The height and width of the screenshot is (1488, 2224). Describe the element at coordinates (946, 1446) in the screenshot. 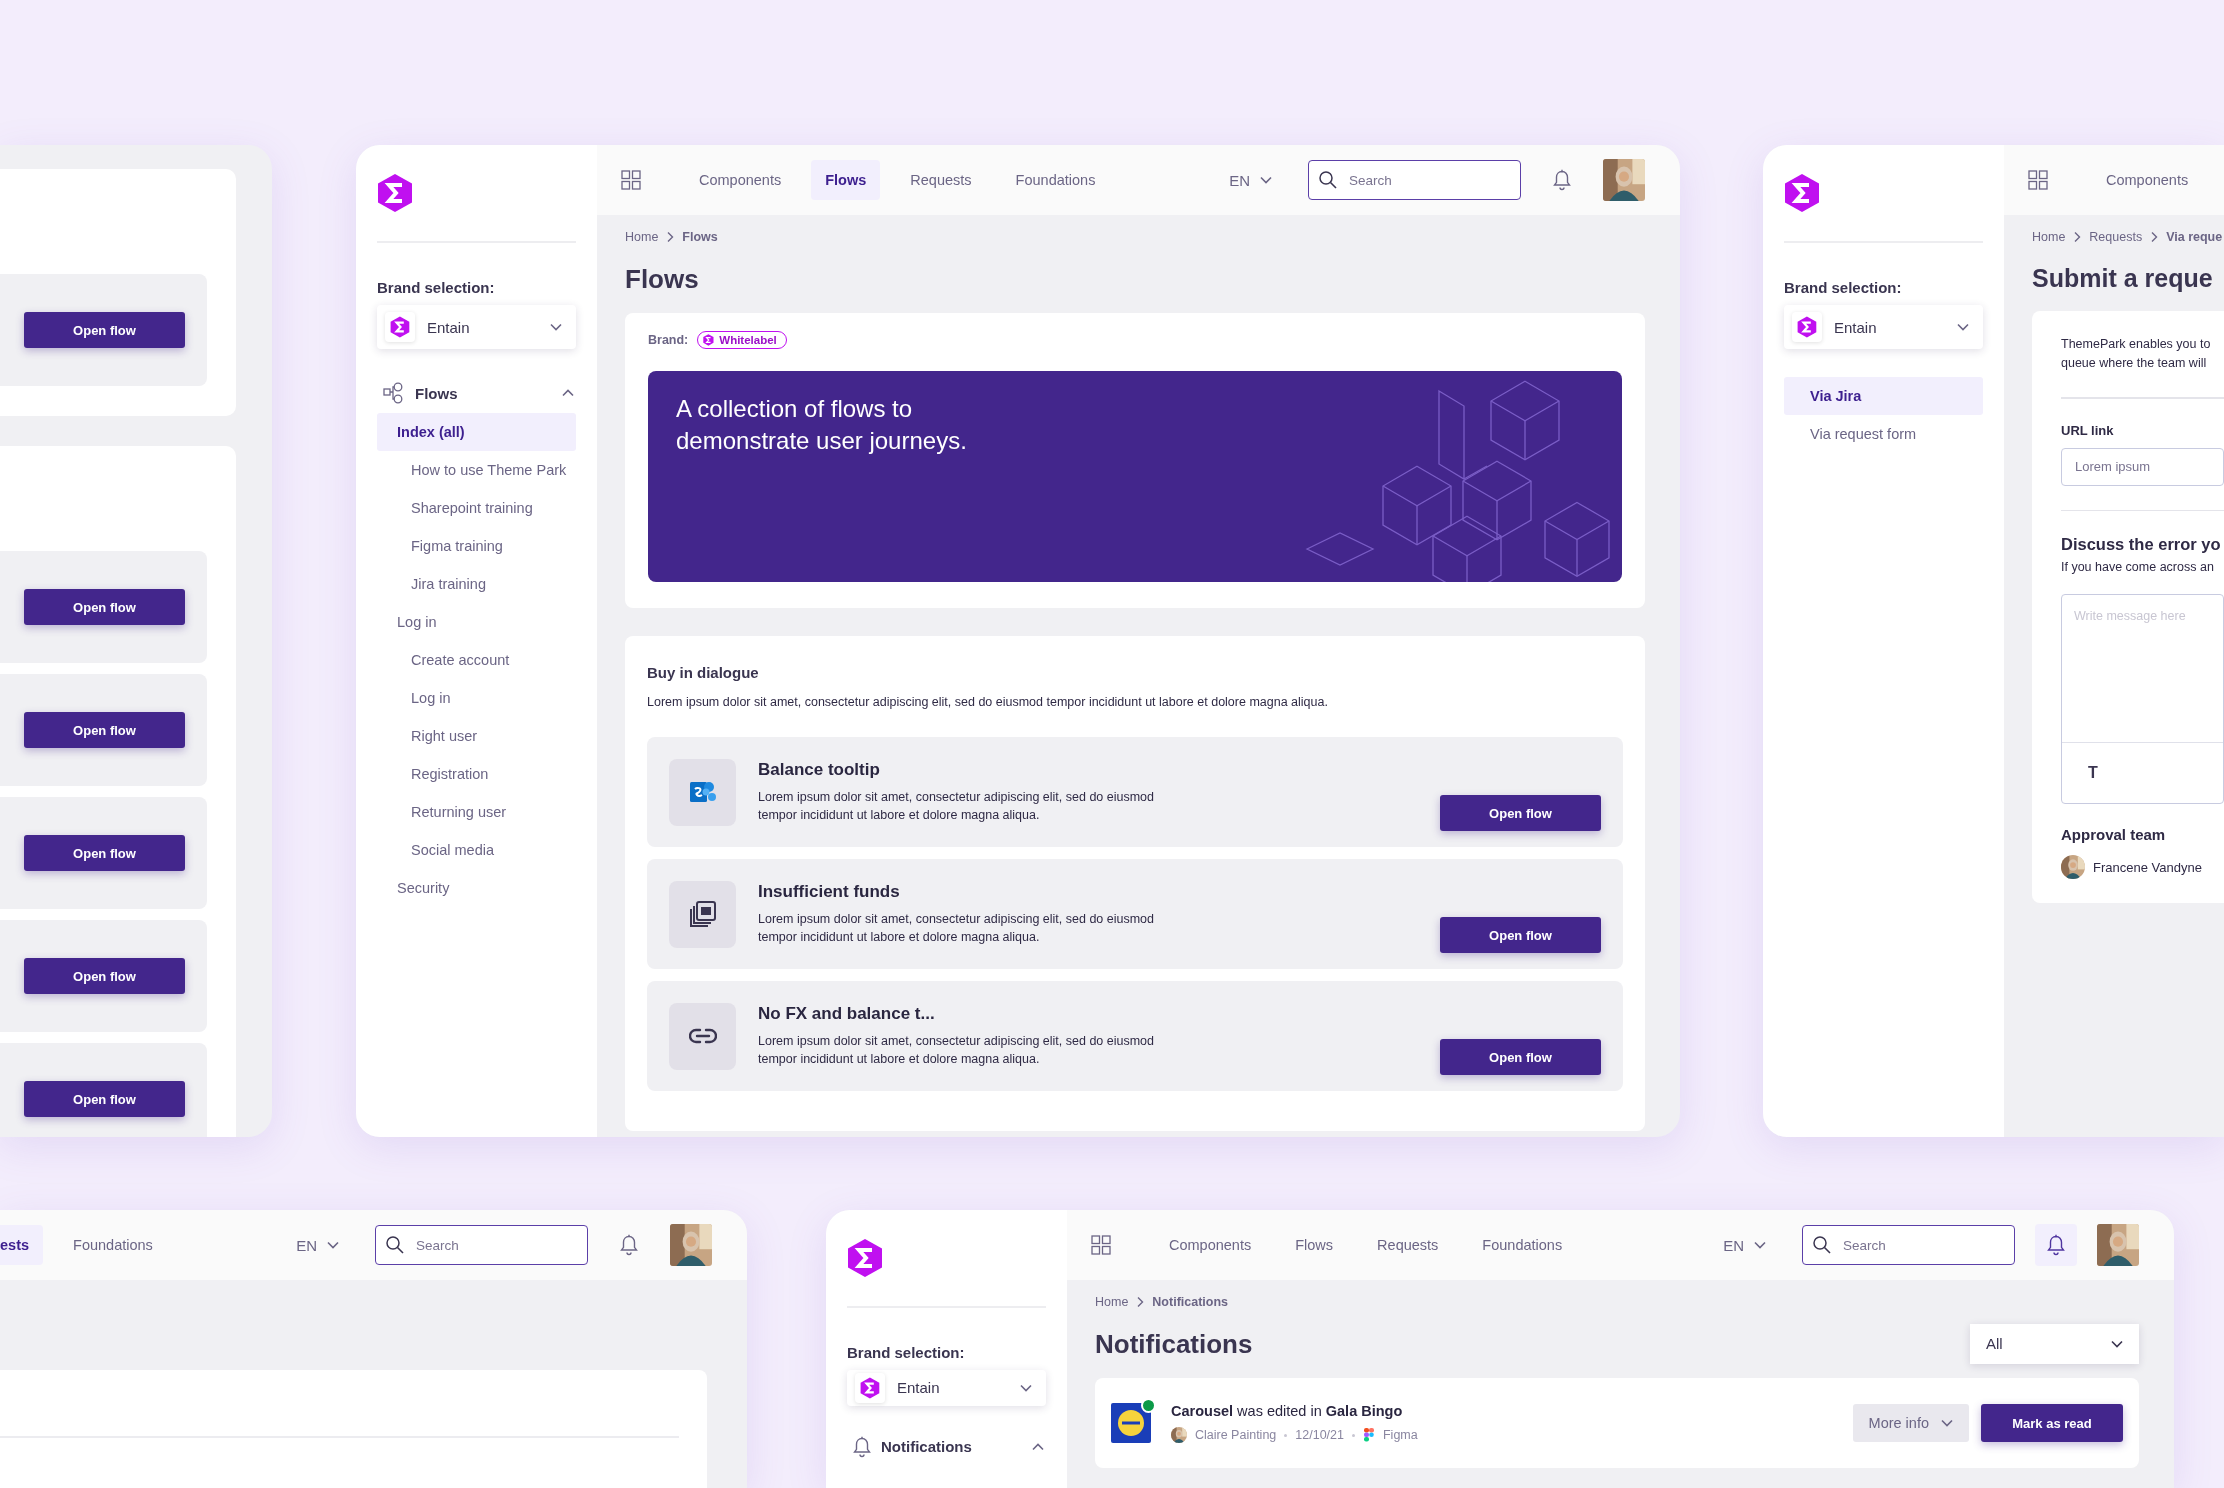

I see `nav-section-header: Notifications` at that location.